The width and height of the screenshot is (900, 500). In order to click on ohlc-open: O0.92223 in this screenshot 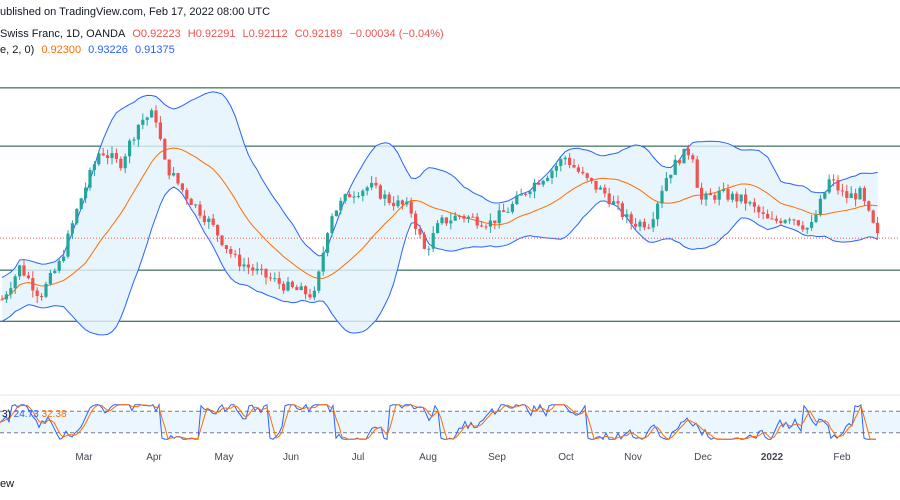, I will do `click(156, 34)`.